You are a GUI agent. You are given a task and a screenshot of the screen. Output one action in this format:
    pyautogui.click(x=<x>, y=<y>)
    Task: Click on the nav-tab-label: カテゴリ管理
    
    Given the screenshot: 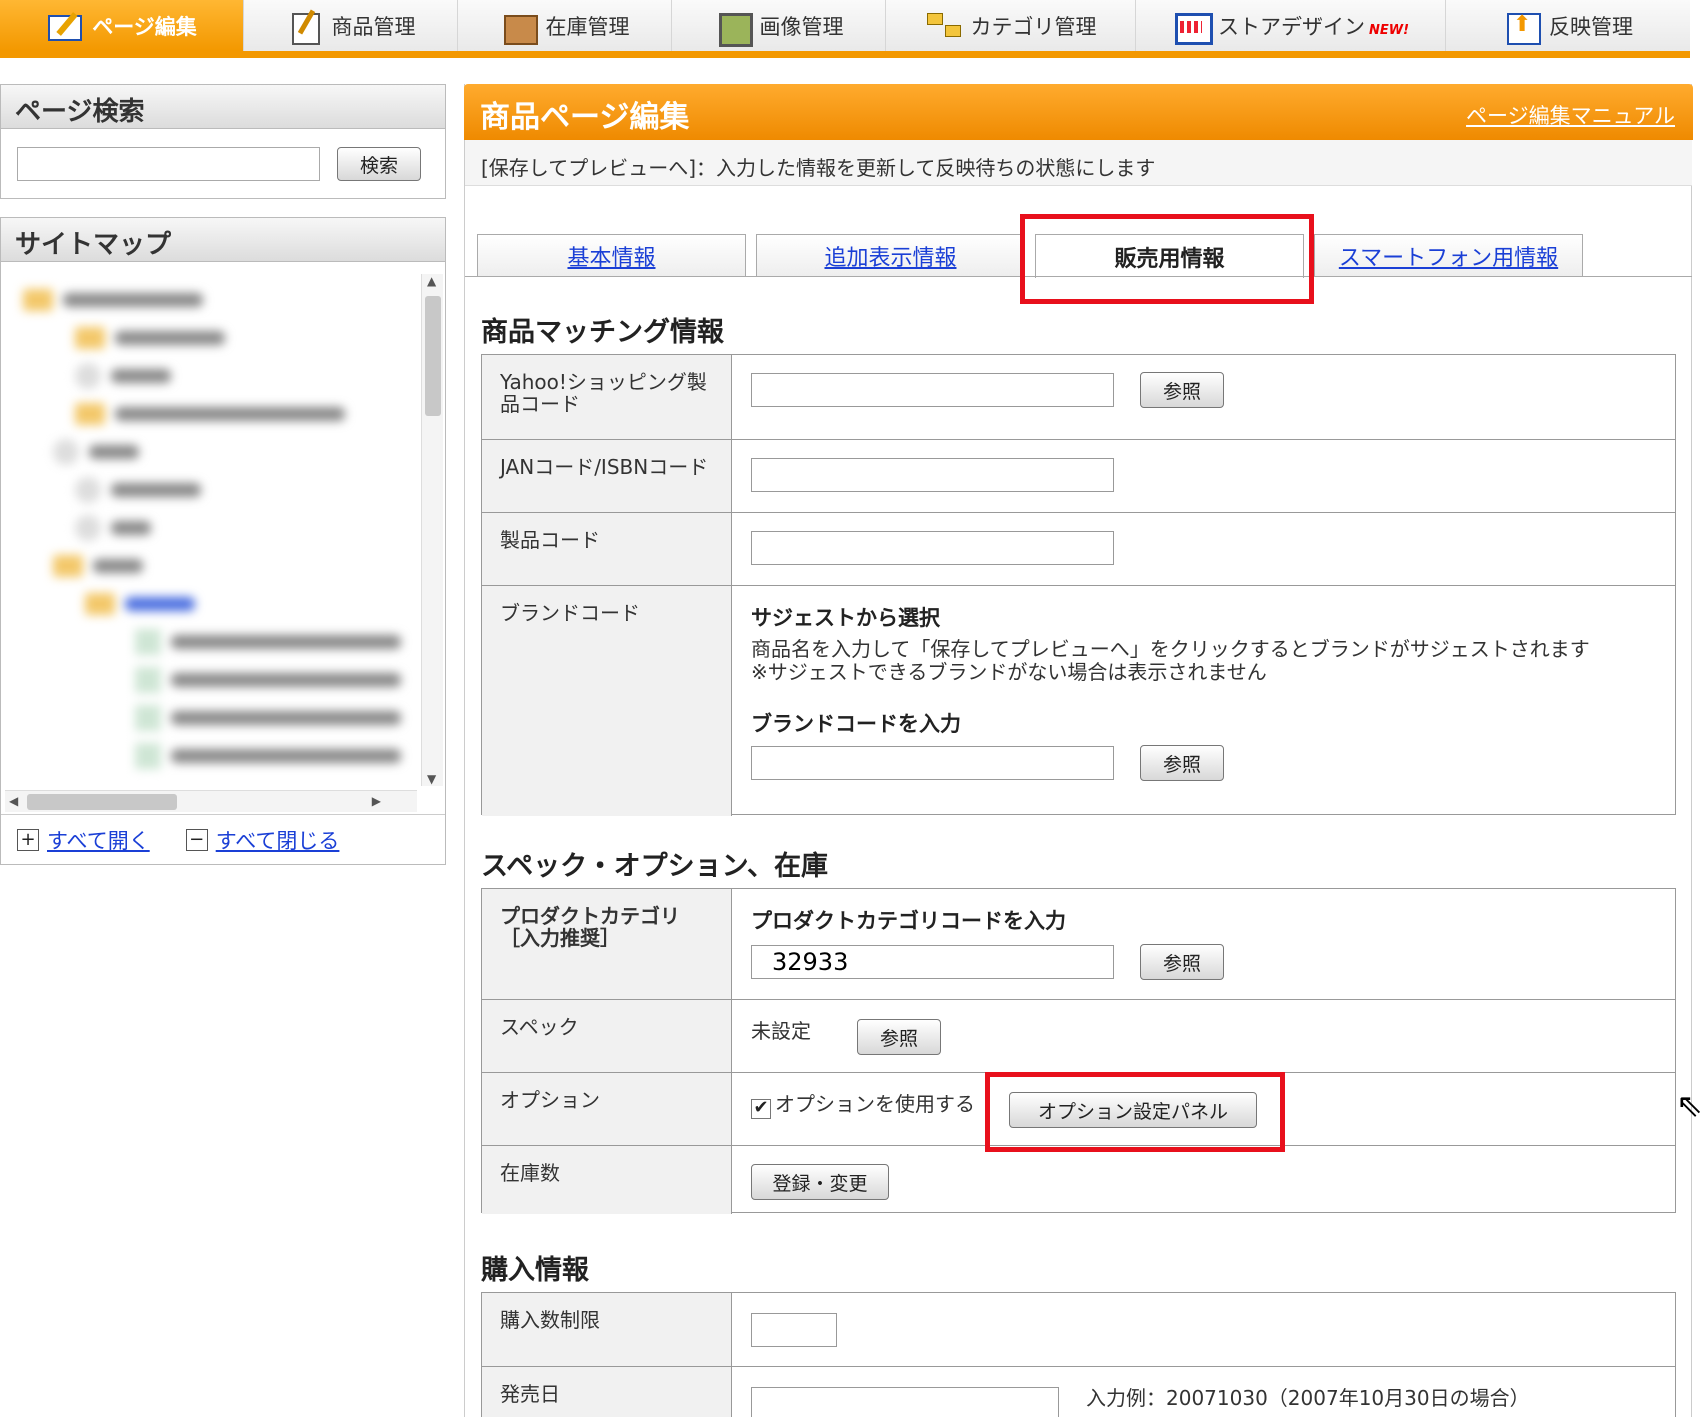 What is the action you would take?
    pyautogui.click(x=1033, y=26)
    